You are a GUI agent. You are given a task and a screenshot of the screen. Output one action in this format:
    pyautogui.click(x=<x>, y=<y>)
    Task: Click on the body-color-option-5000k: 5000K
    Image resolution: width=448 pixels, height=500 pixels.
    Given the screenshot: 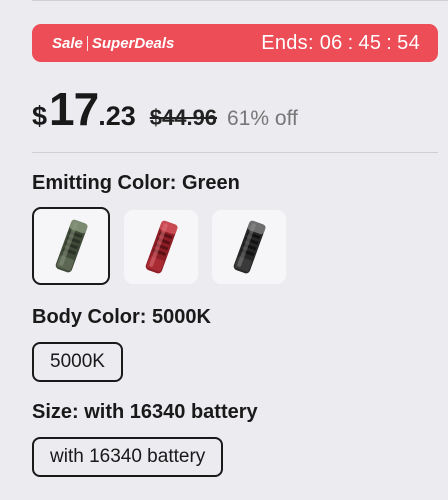 What is the action you would take?
    pyautogui.click(x=77, y=362)
    